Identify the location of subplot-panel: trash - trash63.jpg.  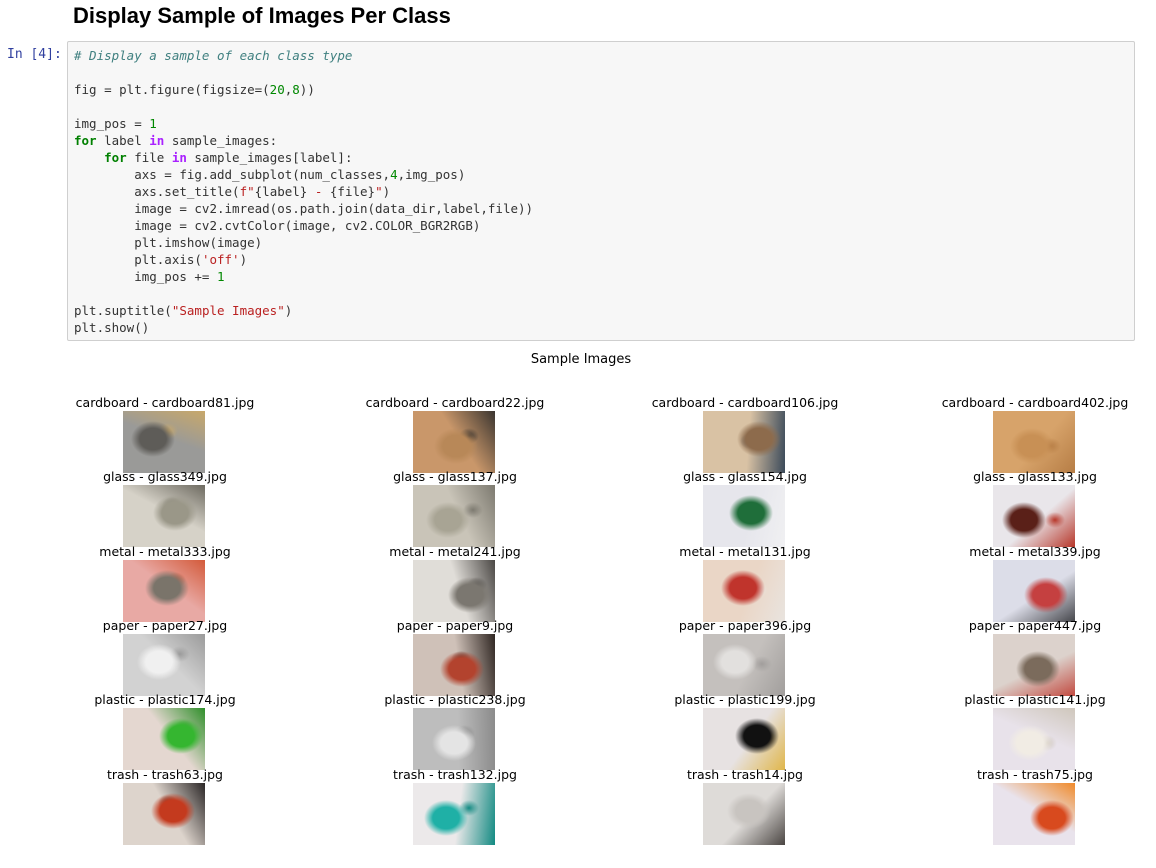
(165, 806).